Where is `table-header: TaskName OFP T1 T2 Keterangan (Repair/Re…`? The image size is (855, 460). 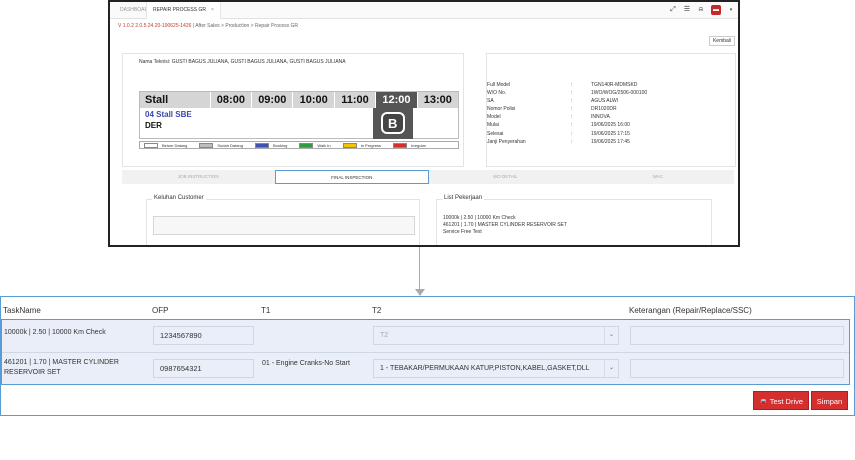
table-header: TaskName OFP T1 T2 Keterangan (Repair/Re… is located at coordinates (427, 310).